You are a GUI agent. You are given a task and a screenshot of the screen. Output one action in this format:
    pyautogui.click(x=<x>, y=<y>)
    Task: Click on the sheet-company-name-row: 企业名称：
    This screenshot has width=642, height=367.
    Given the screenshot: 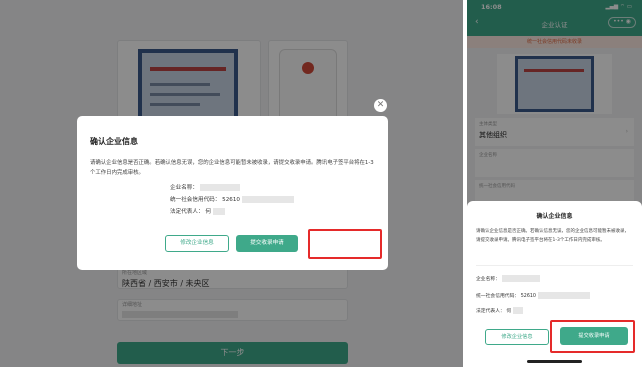 What is the action you would take?
    pyautogui.click(x=508, y=278)
    